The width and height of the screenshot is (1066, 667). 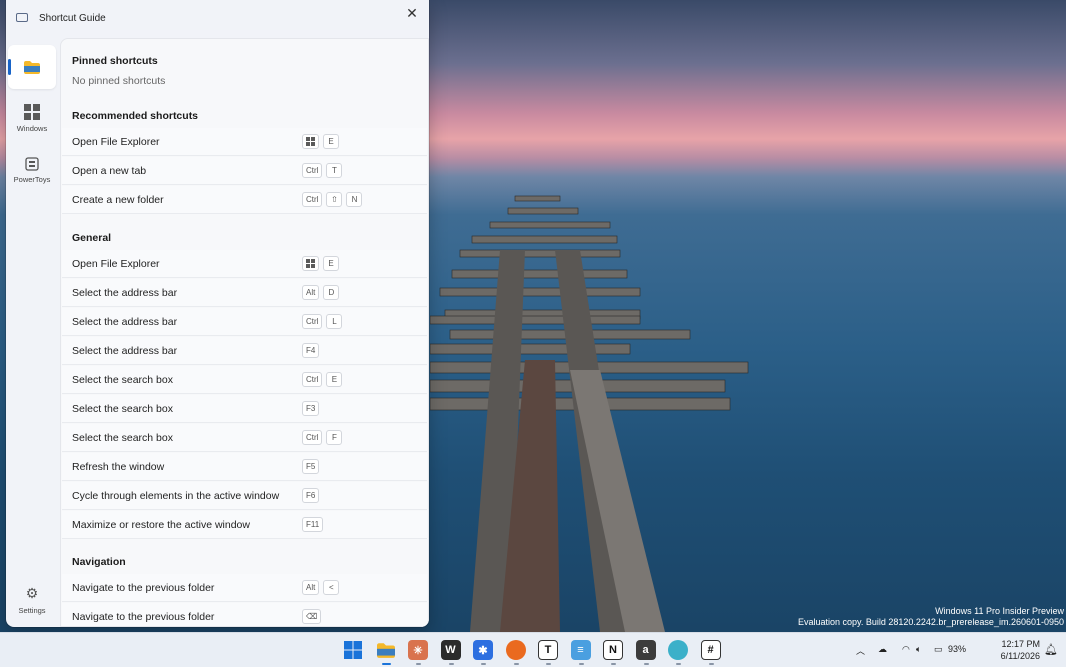 I want to click on asterisk-icon: ✱, so click(x=483, y=650).